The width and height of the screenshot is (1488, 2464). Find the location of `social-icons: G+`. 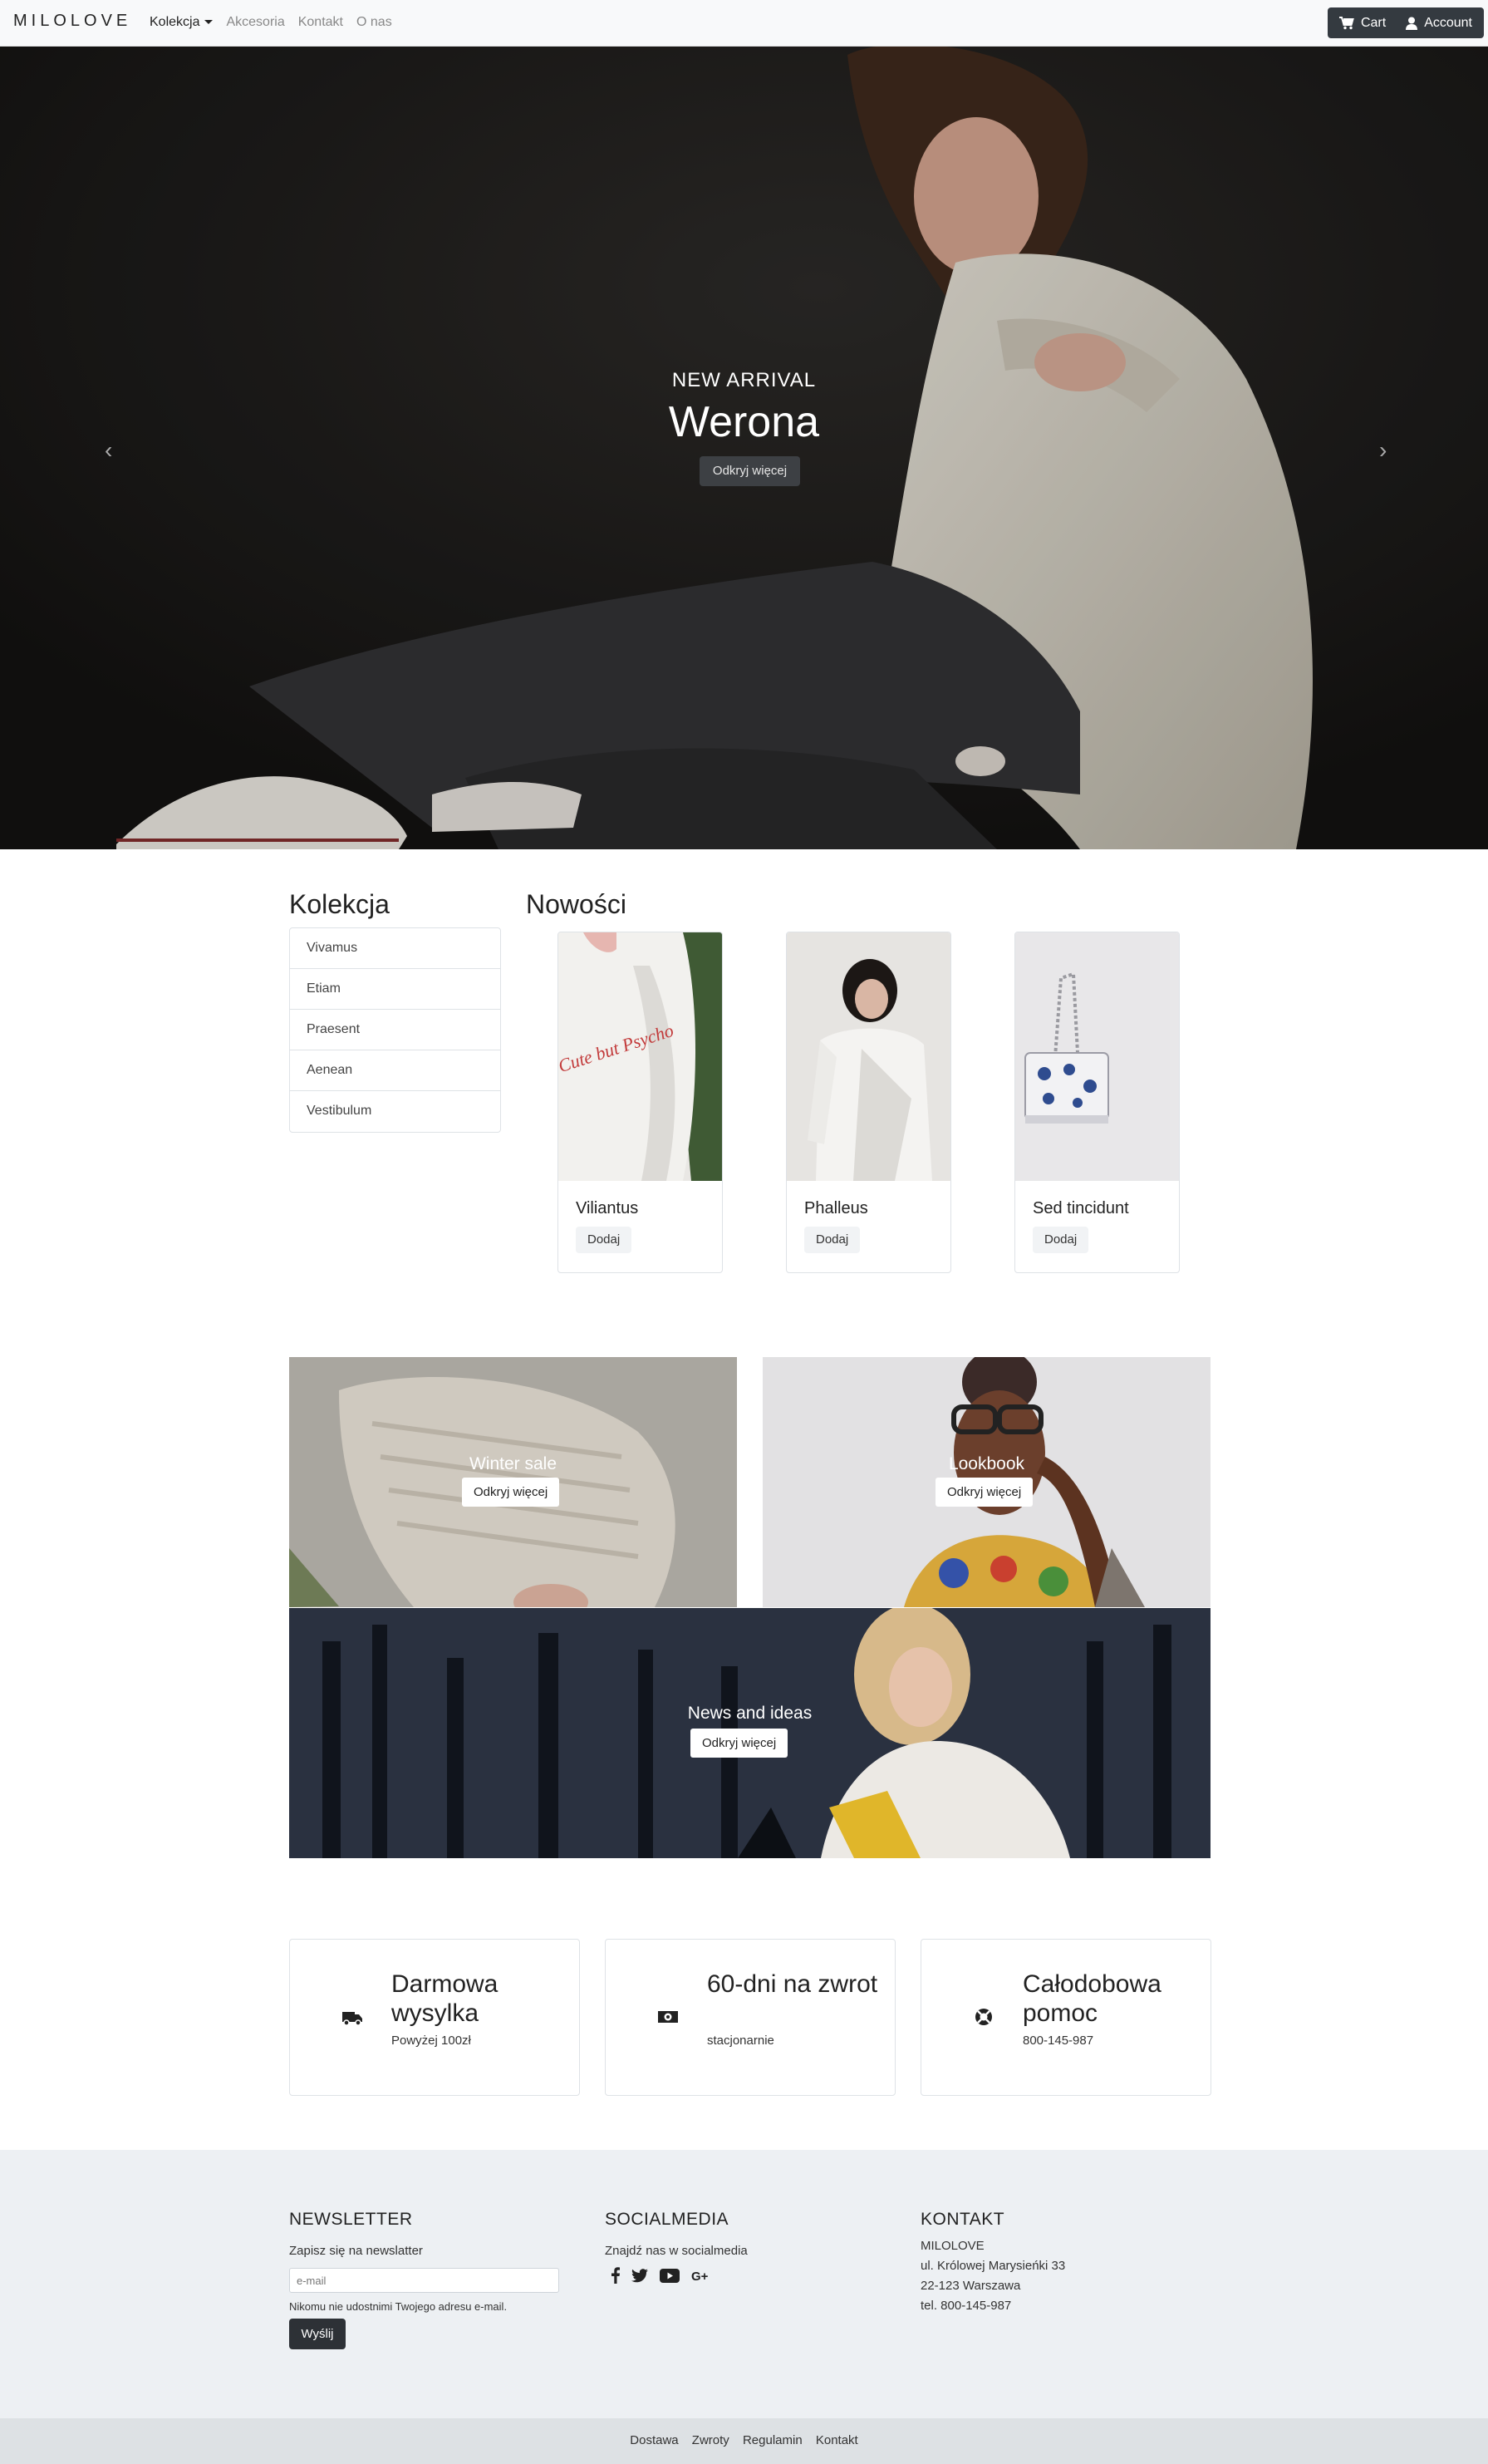

social-icons: G+ is located at coordinates (660, 2275).